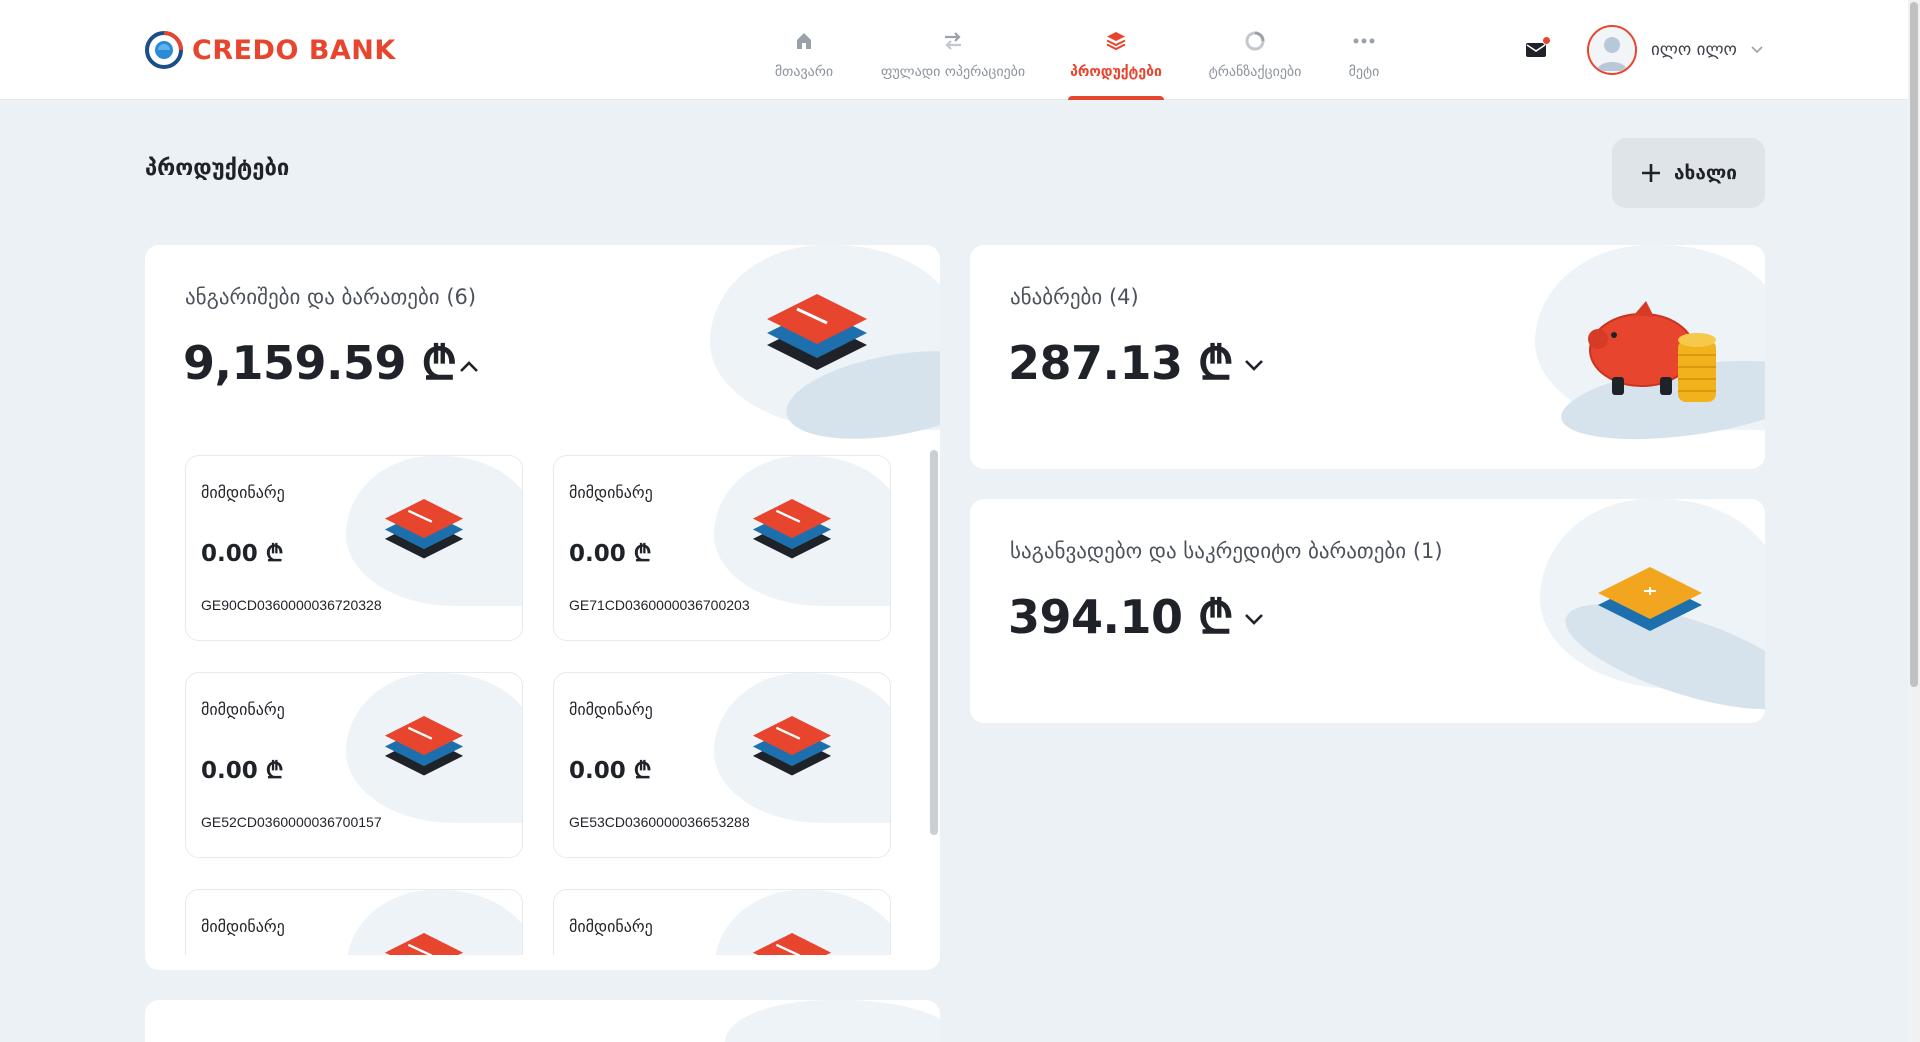 This screenshot has width=1920, height=1042. I want to click on account-iban: GE52CD0360000036700157, so click(291, 822).